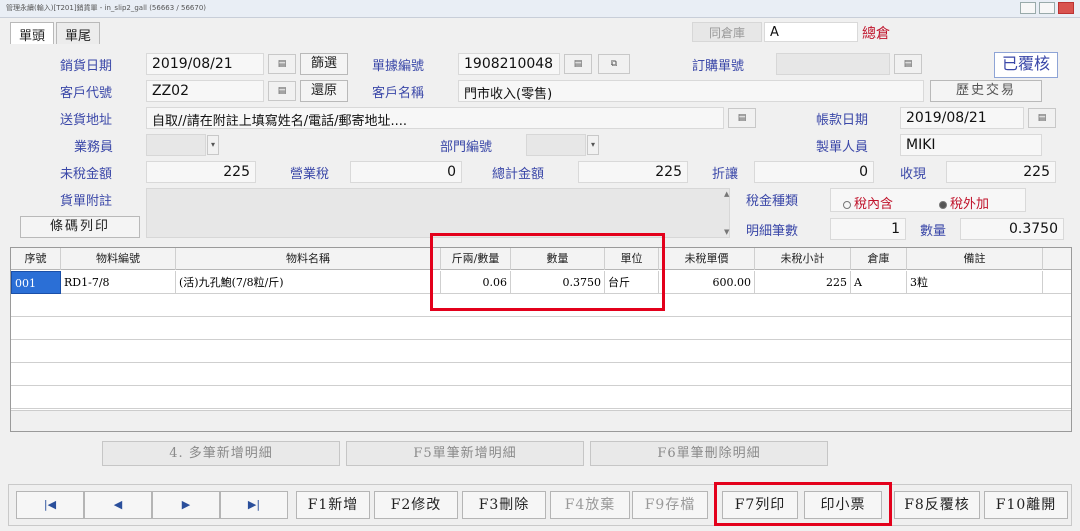 The height and width of the screenshot is (531, 1080). What do you see at coordinates (398, 66) in the screenshot?
I see `slip-no-label: 單據編號` at bounding box center [398, 66].